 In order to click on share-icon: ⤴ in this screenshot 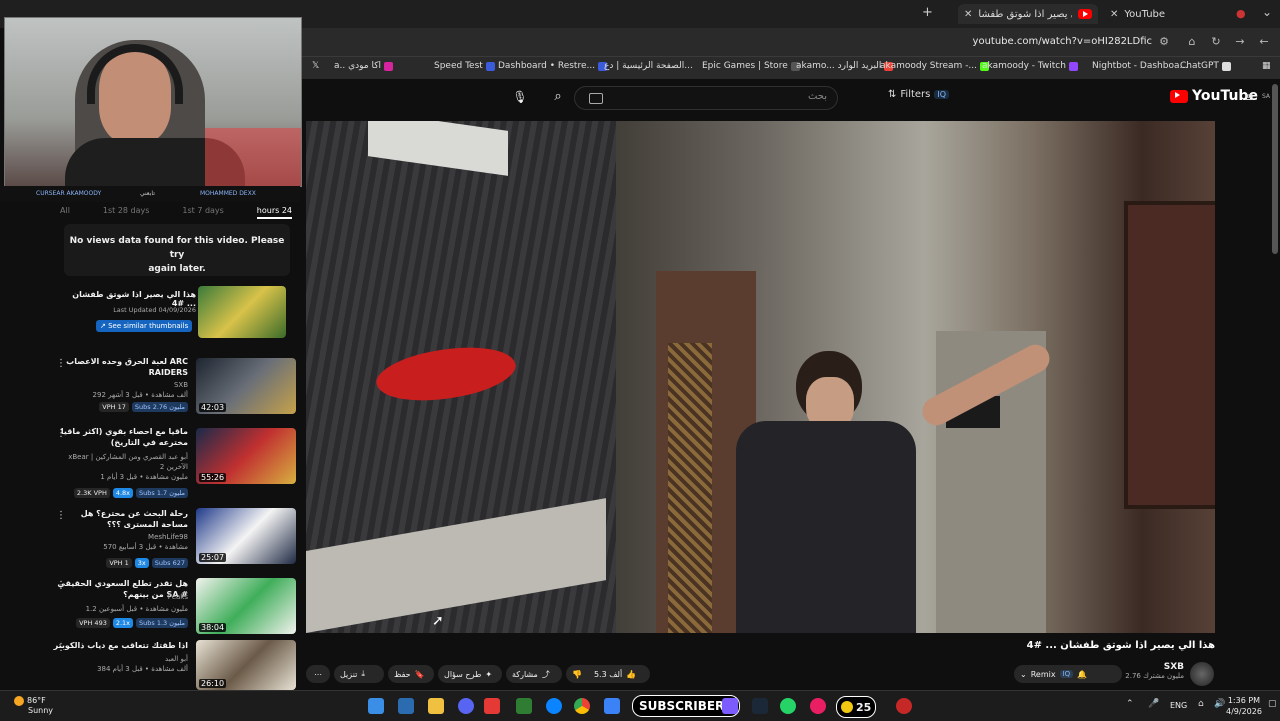, I will do `click(545, 674)`.